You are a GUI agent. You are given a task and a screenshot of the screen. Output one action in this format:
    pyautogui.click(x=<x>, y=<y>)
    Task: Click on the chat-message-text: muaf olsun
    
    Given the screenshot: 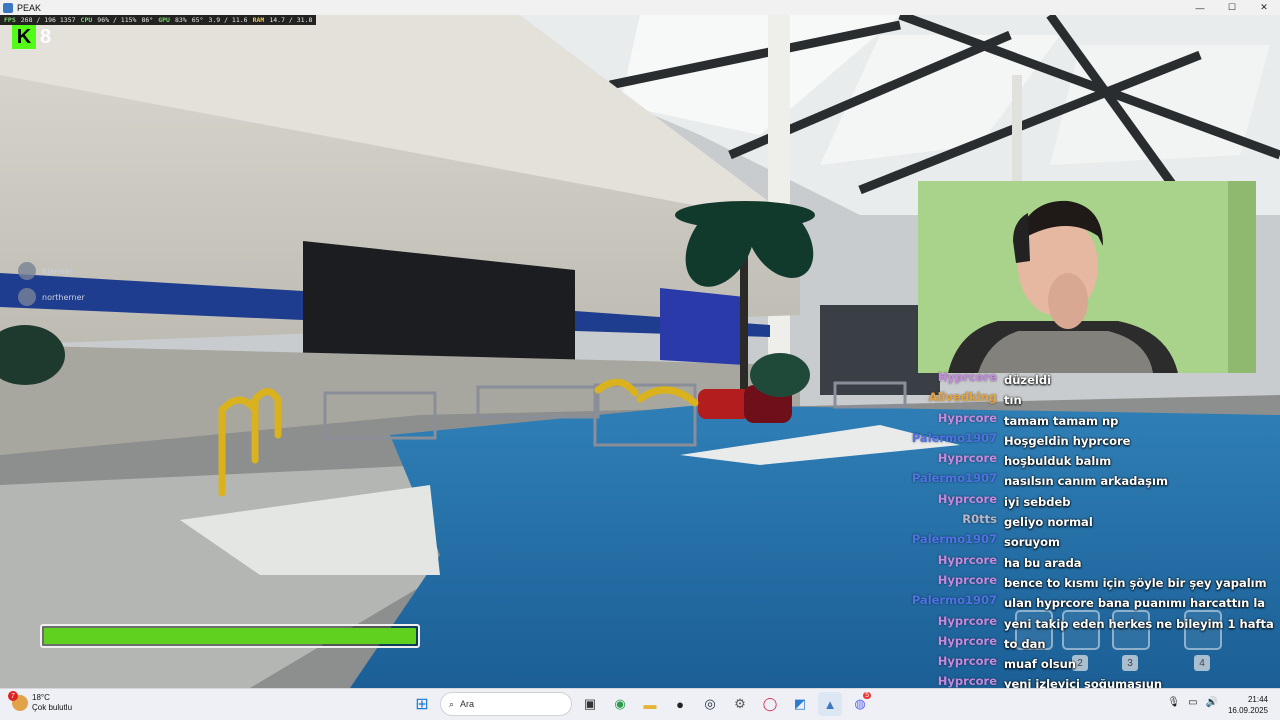 What is the action you would take?
    pyautogui.click(x=1040, y=664)
    